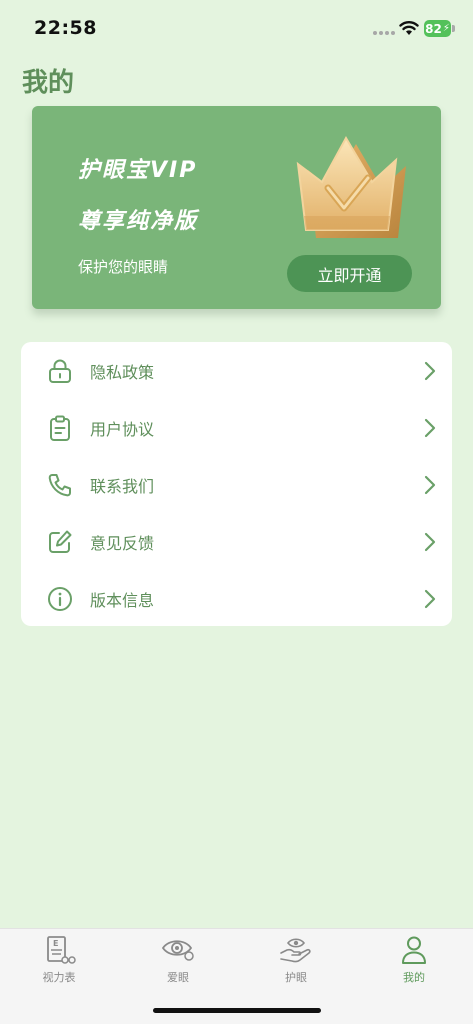 Image resolution: width=473 pixels, height=1024 pixels. Describe the element at coordinates (48, 83) in the screenshot. I see `page-title: 我的` at that location.